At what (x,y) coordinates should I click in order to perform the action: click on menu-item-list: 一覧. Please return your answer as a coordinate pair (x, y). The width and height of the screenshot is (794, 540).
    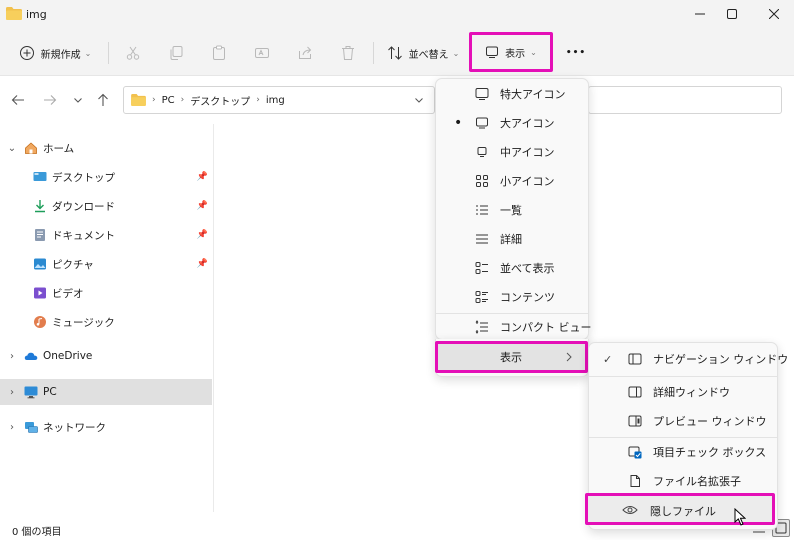
    Looking at the image, I should click on (512, 210).